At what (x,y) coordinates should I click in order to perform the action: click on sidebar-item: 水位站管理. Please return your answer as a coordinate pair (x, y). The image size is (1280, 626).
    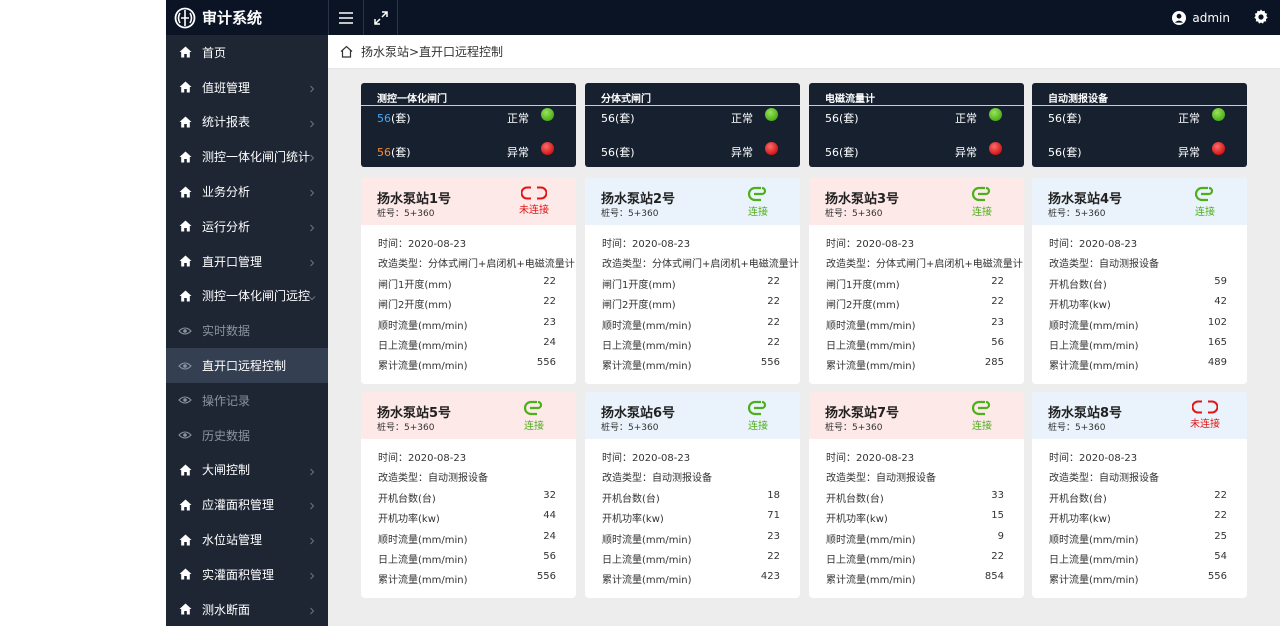
    Looking at the image, I should click on (247, 539).